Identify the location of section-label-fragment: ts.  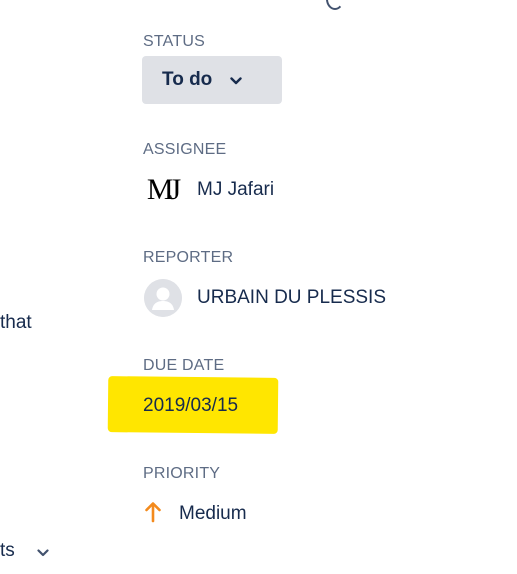
(7, 550).